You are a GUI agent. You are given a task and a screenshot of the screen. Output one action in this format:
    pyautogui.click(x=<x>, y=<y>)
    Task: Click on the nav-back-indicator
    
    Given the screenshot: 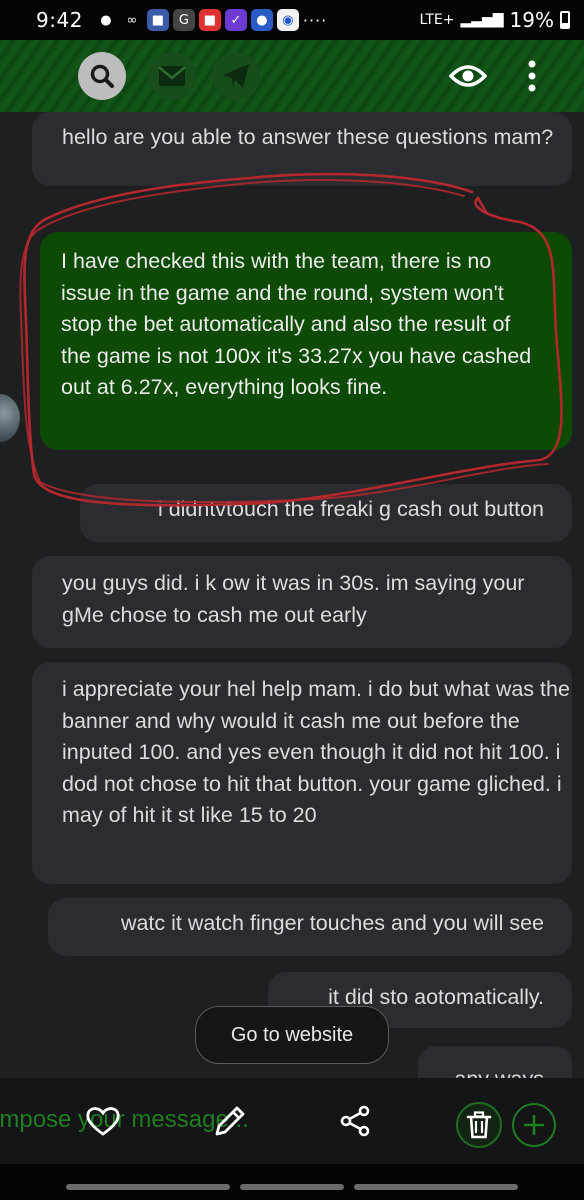 What is the action you would take?
    pyautogui.click(x=436, y=1187)
    